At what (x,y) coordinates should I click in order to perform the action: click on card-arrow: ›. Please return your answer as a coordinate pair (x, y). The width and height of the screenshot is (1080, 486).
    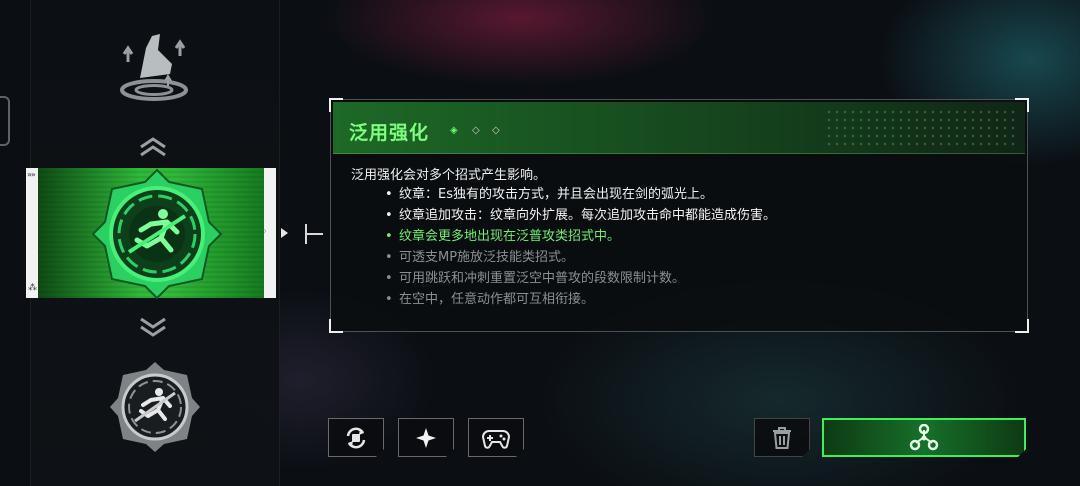
    Looking at the image, I should click on (265, 231).